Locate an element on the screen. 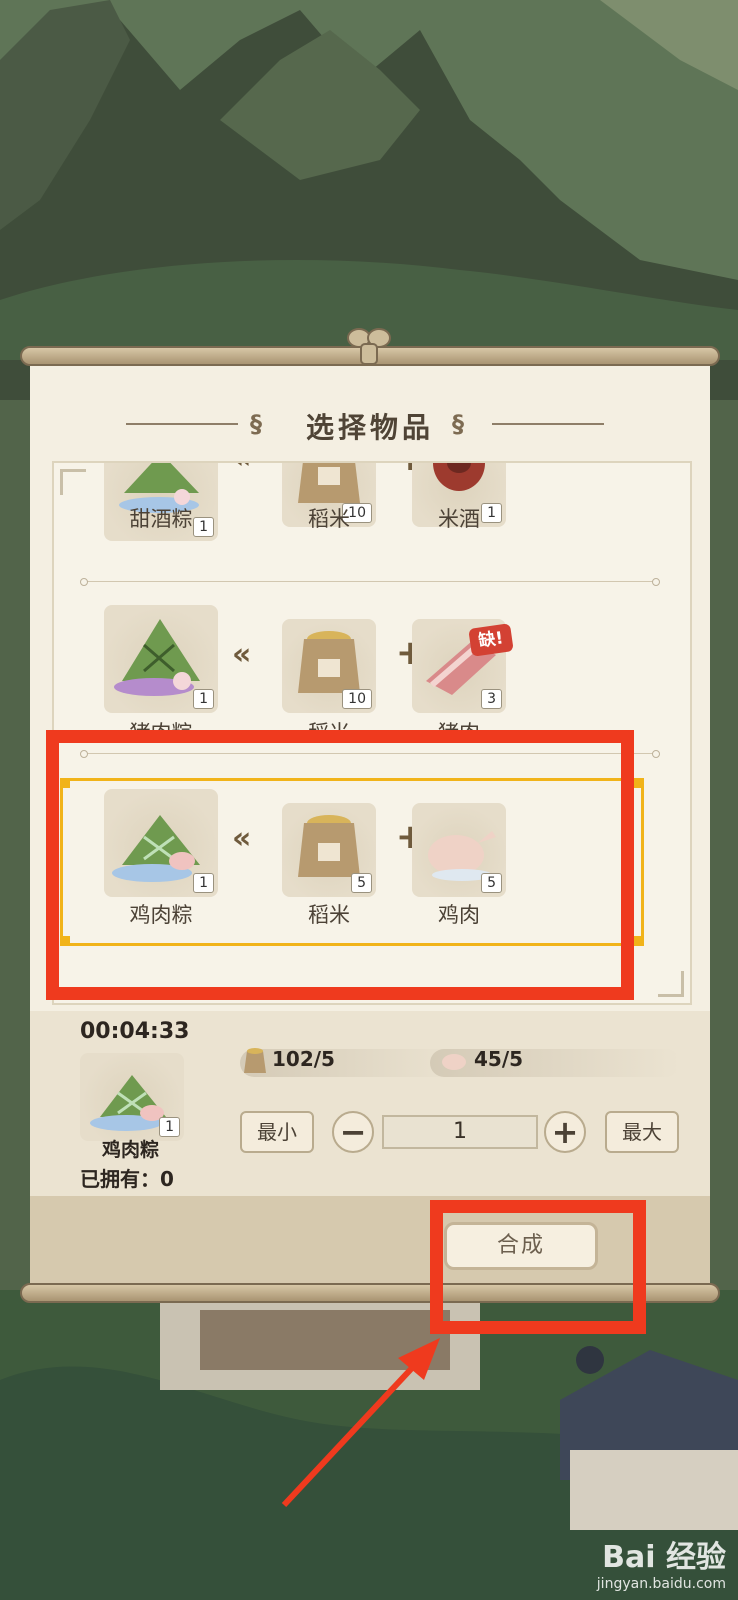 This screenshot has width=738, height=1600. baidu-watermark: Bai 经验 jingyan.baidu.com is located at coordinates (661, 1562).